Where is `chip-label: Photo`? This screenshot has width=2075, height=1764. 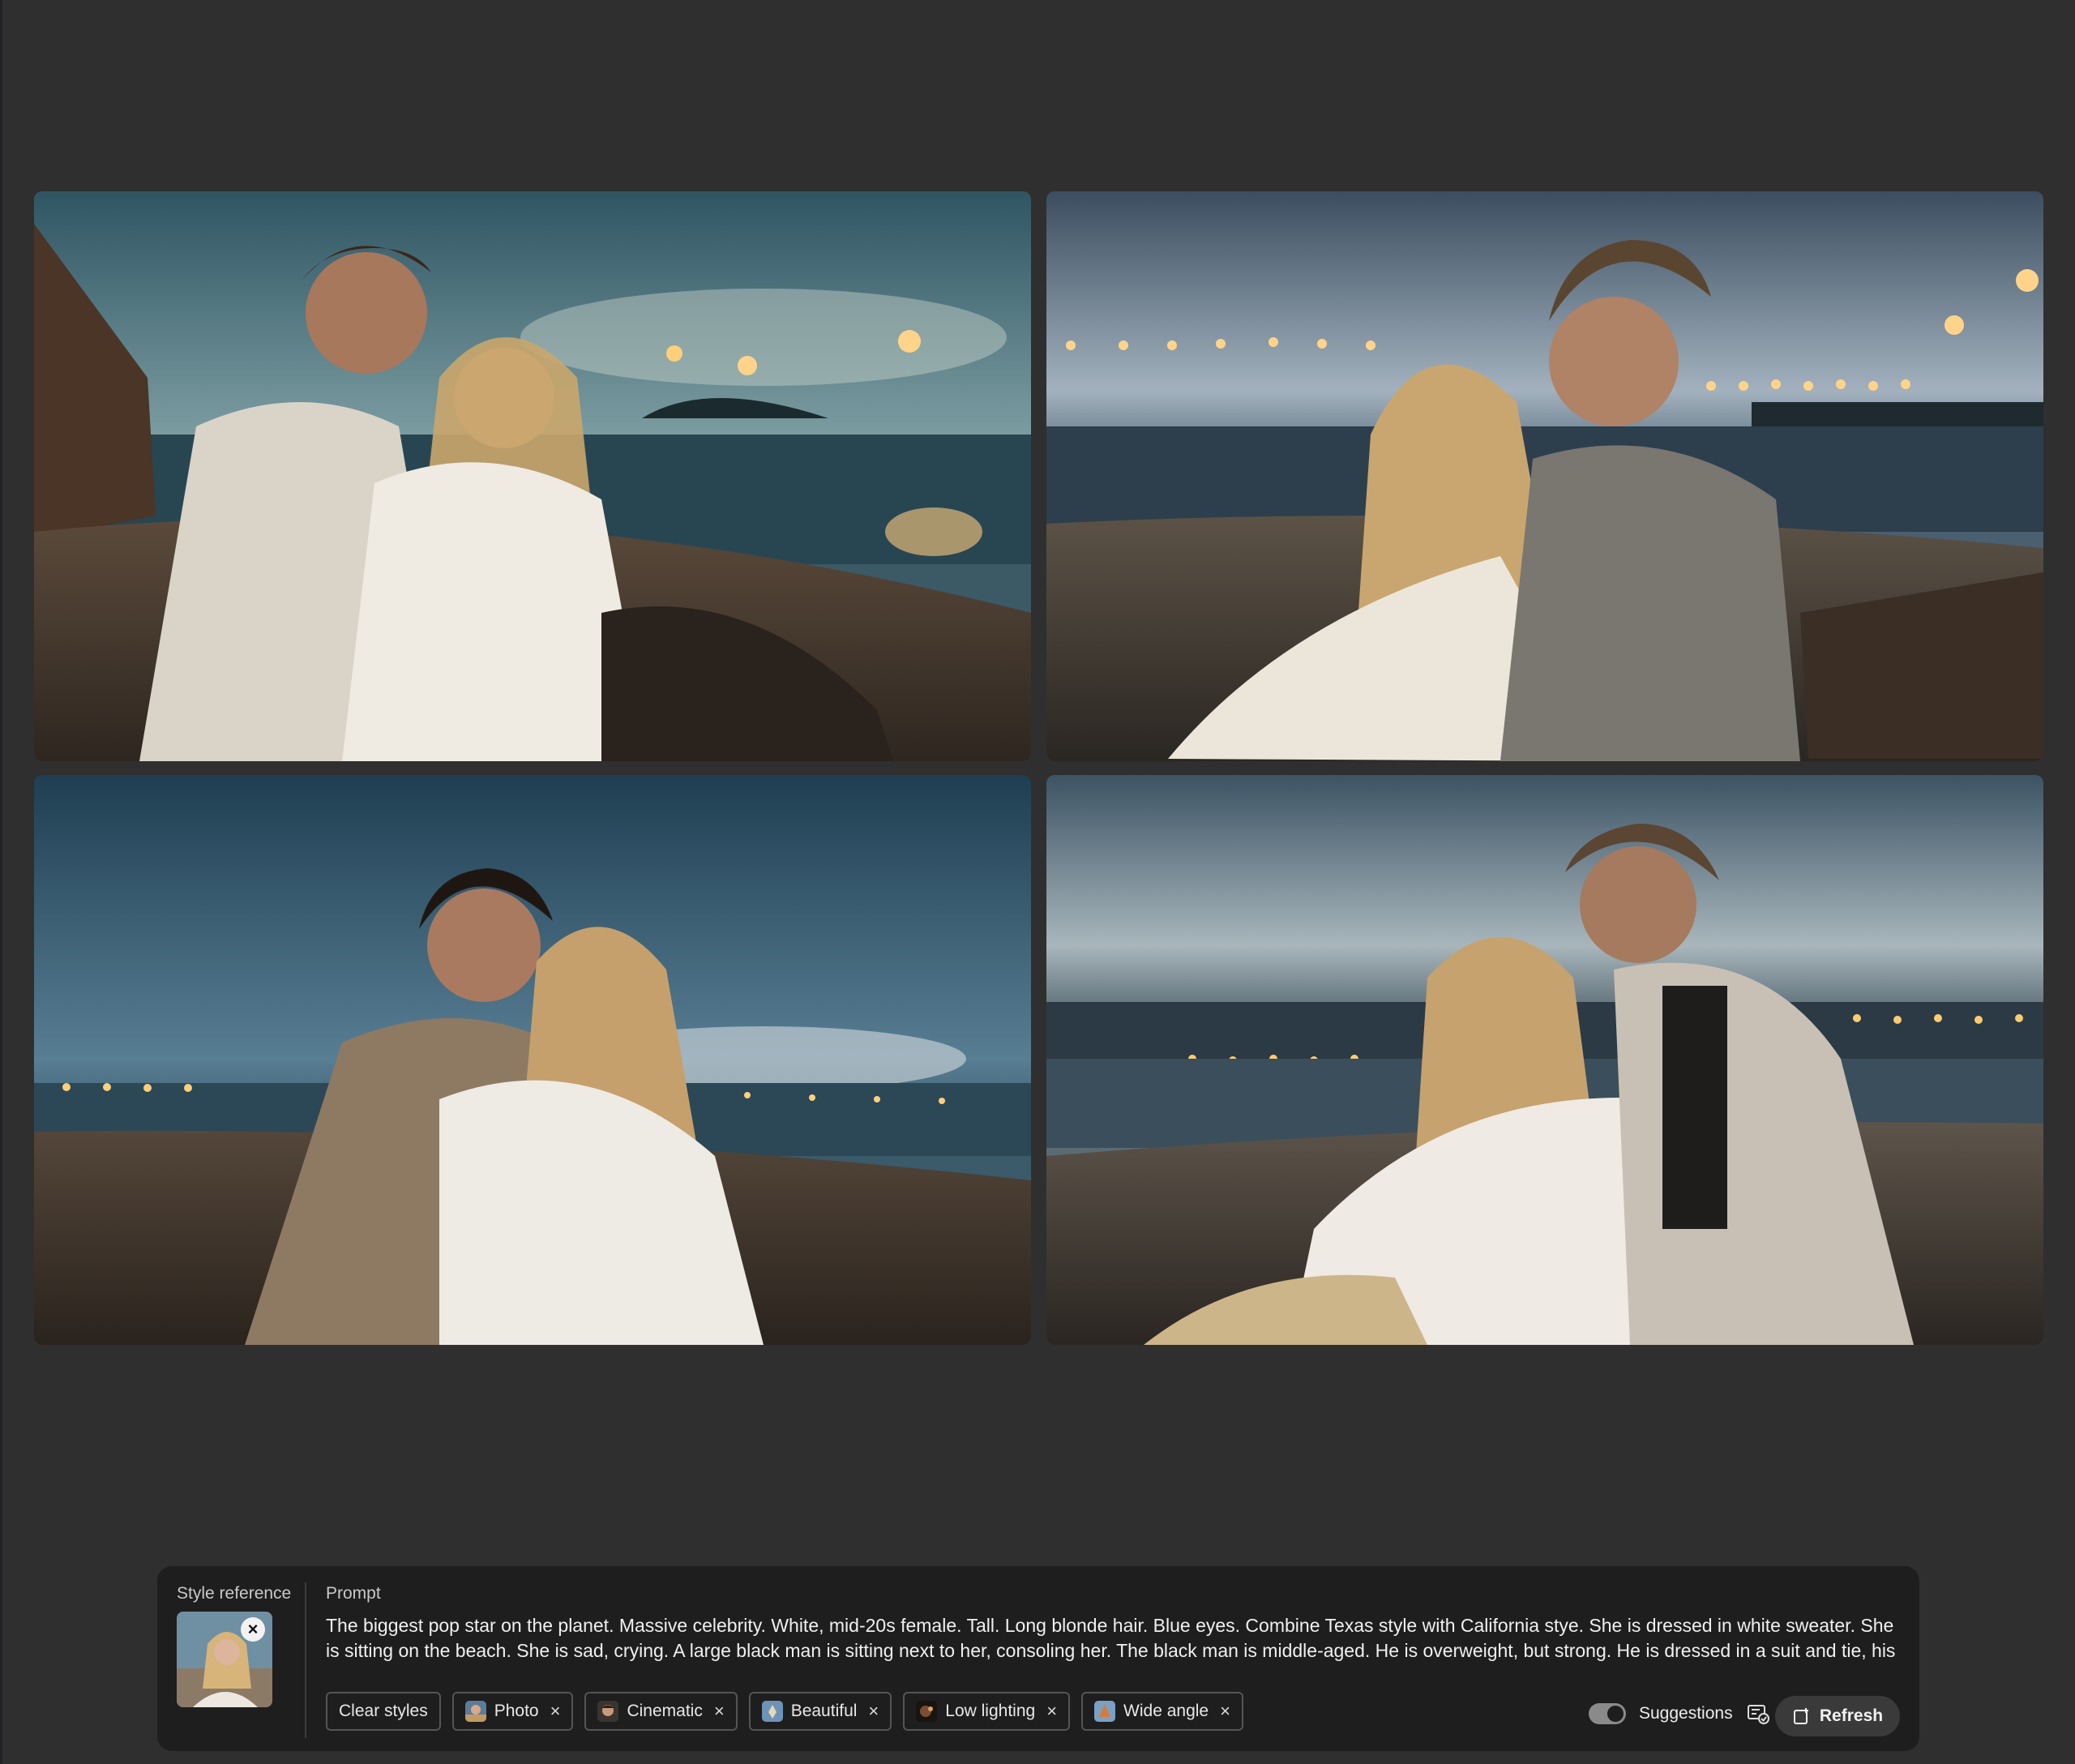 chip-label: Photo is located at coordinates (516, 1711).